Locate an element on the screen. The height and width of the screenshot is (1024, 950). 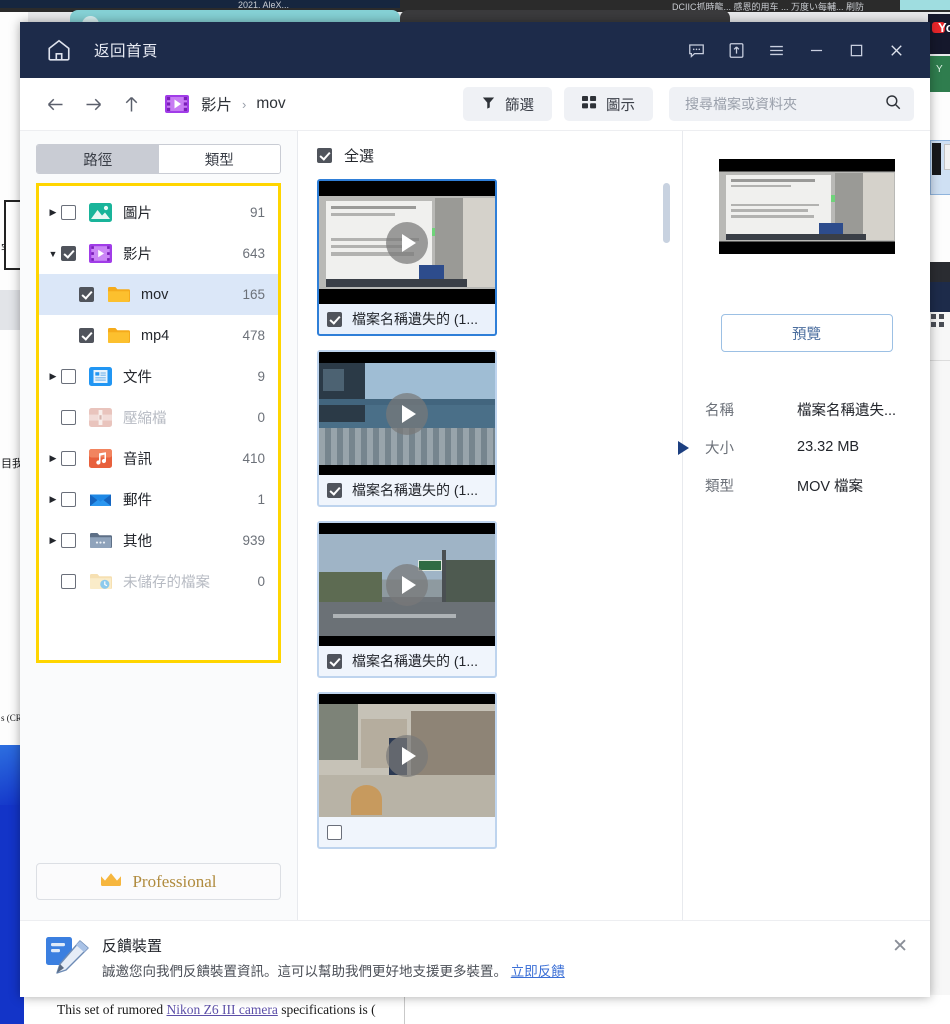
file-list-scrollbar is located at coordinates (666, 213).